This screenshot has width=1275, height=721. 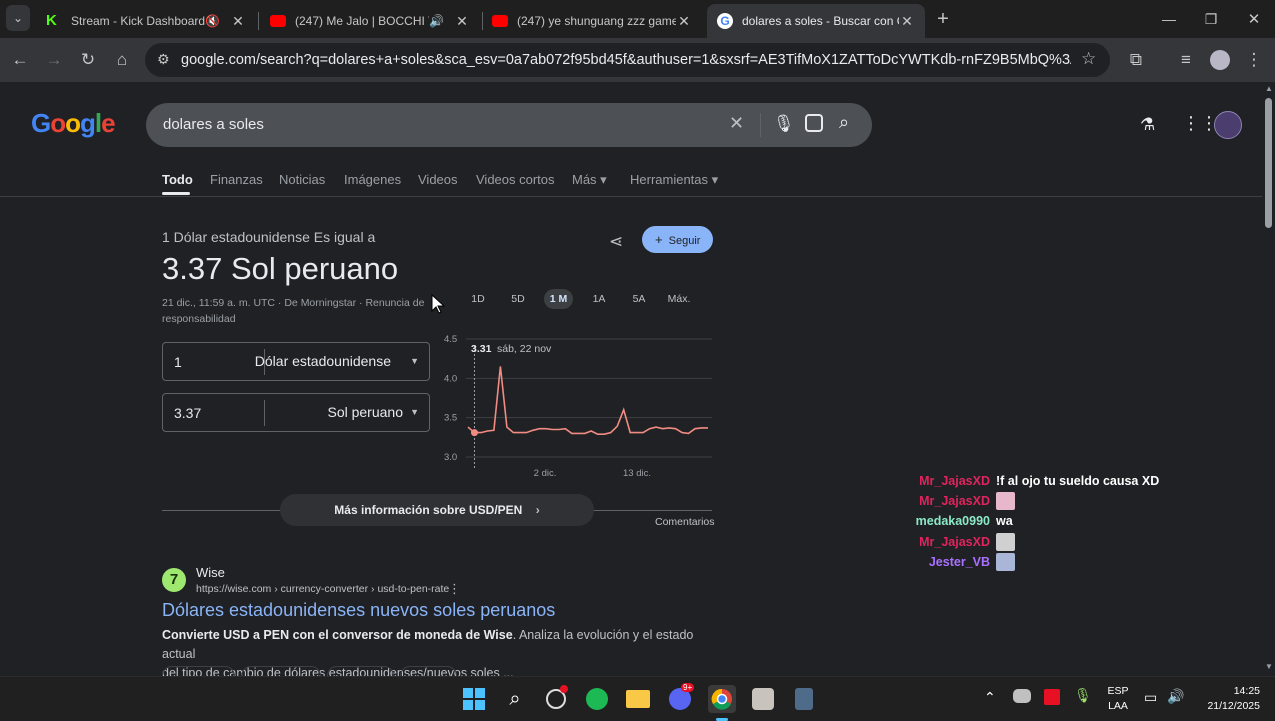 I want to click on lens-icon, so click(x=814, y=123).